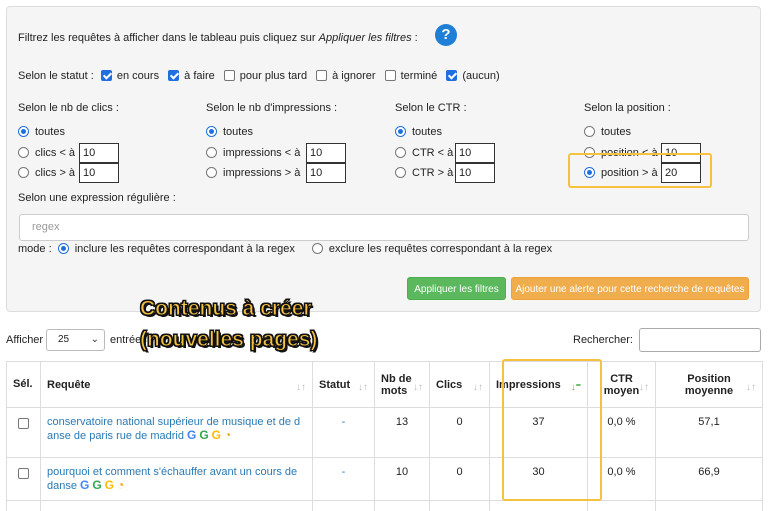 Image resolution: width=774 pixels, height=511 pixels. Describe the element at coordinates (343, 505) in the screenshot. I see `status-cell` at that location.